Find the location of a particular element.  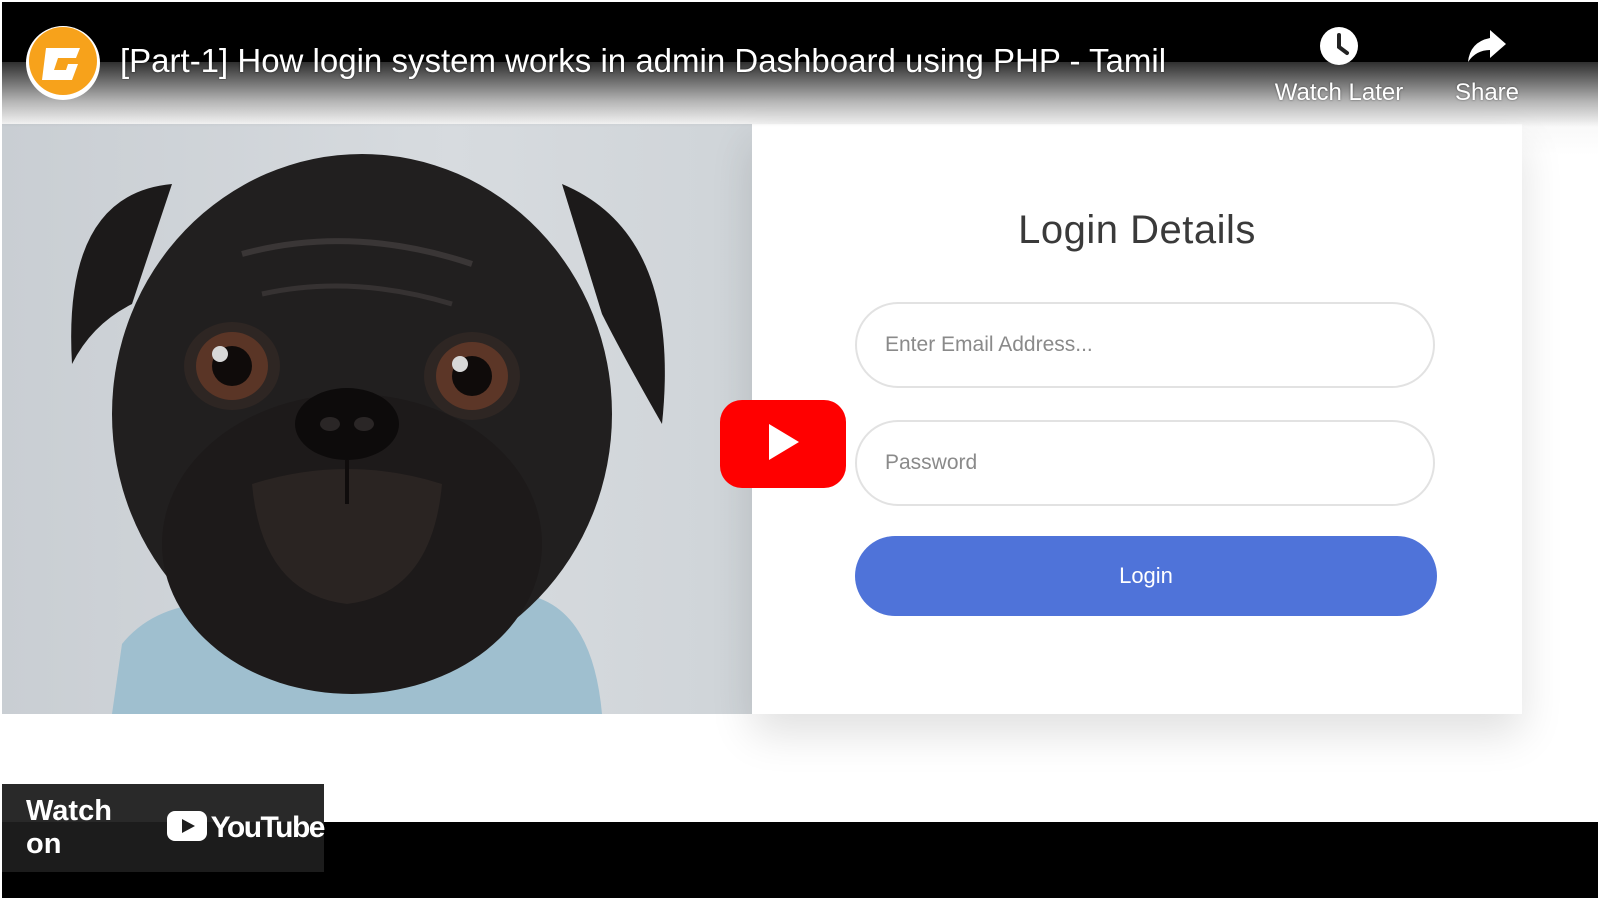

watch-later-label: Watch Later is located at coordinates (1339, 92).